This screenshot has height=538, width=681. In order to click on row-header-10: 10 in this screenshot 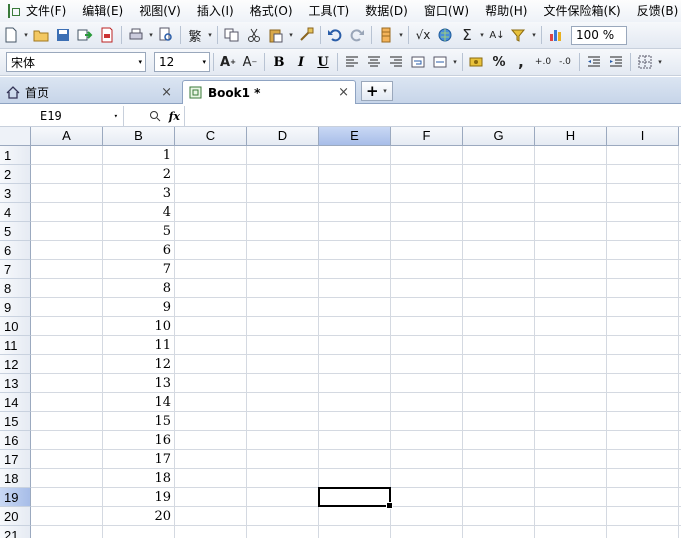, I will do `click(15, 326)`.